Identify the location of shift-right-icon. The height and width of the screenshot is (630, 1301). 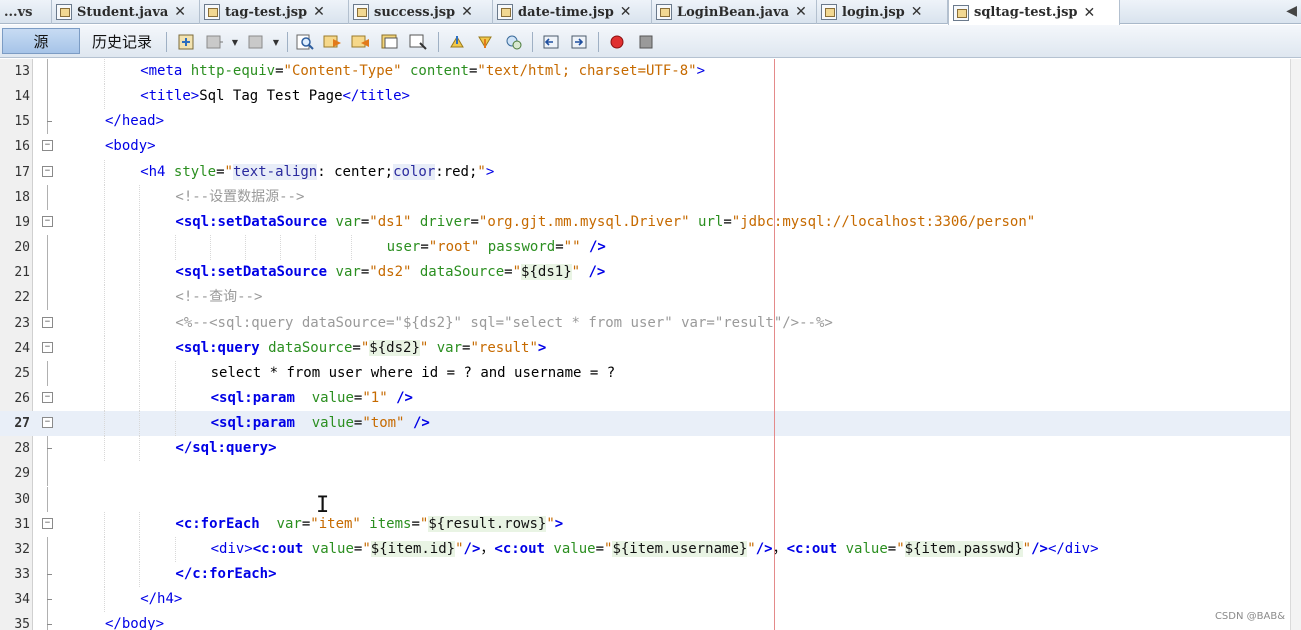
(579, 42).